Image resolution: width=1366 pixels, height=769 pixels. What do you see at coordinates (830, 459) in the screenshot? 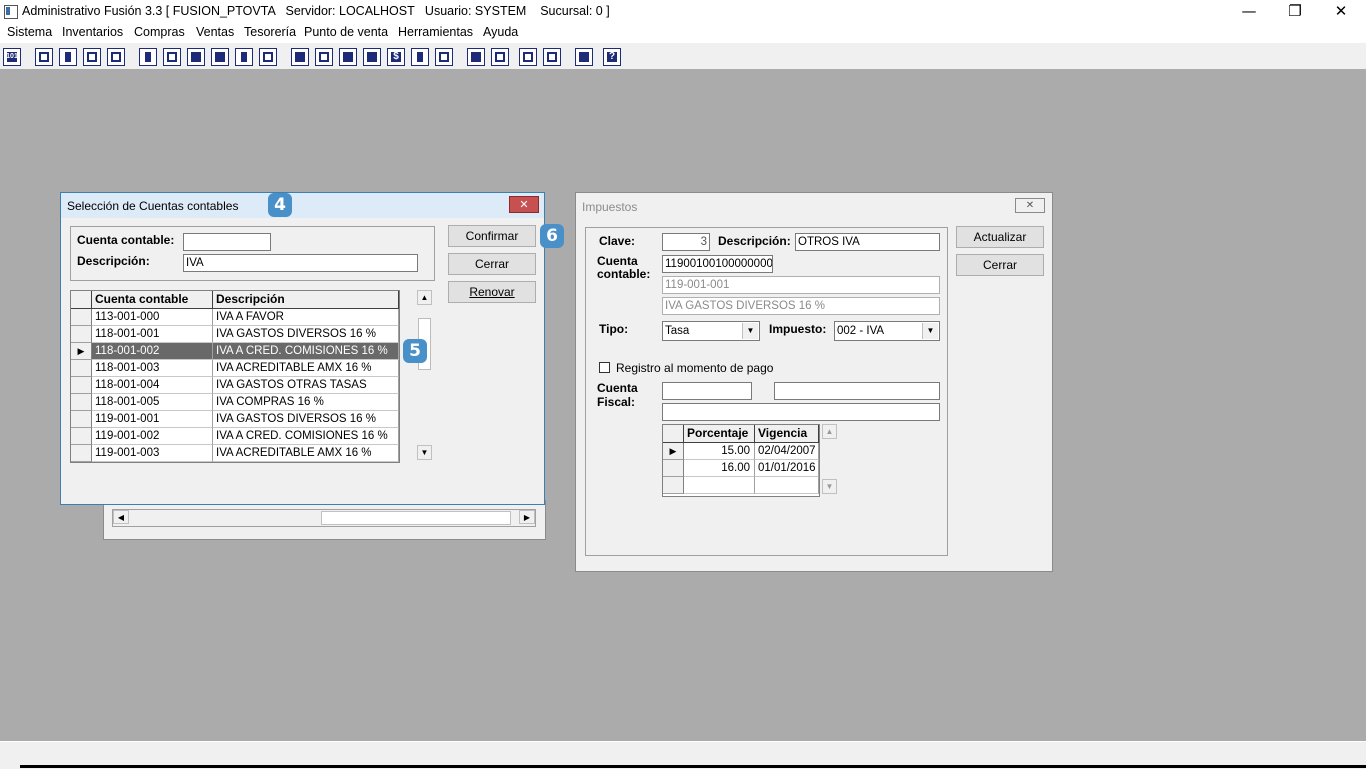
I see `porcentaje-vertical-scrollbar: ▲ ▼` at bounding box center [830, 459].